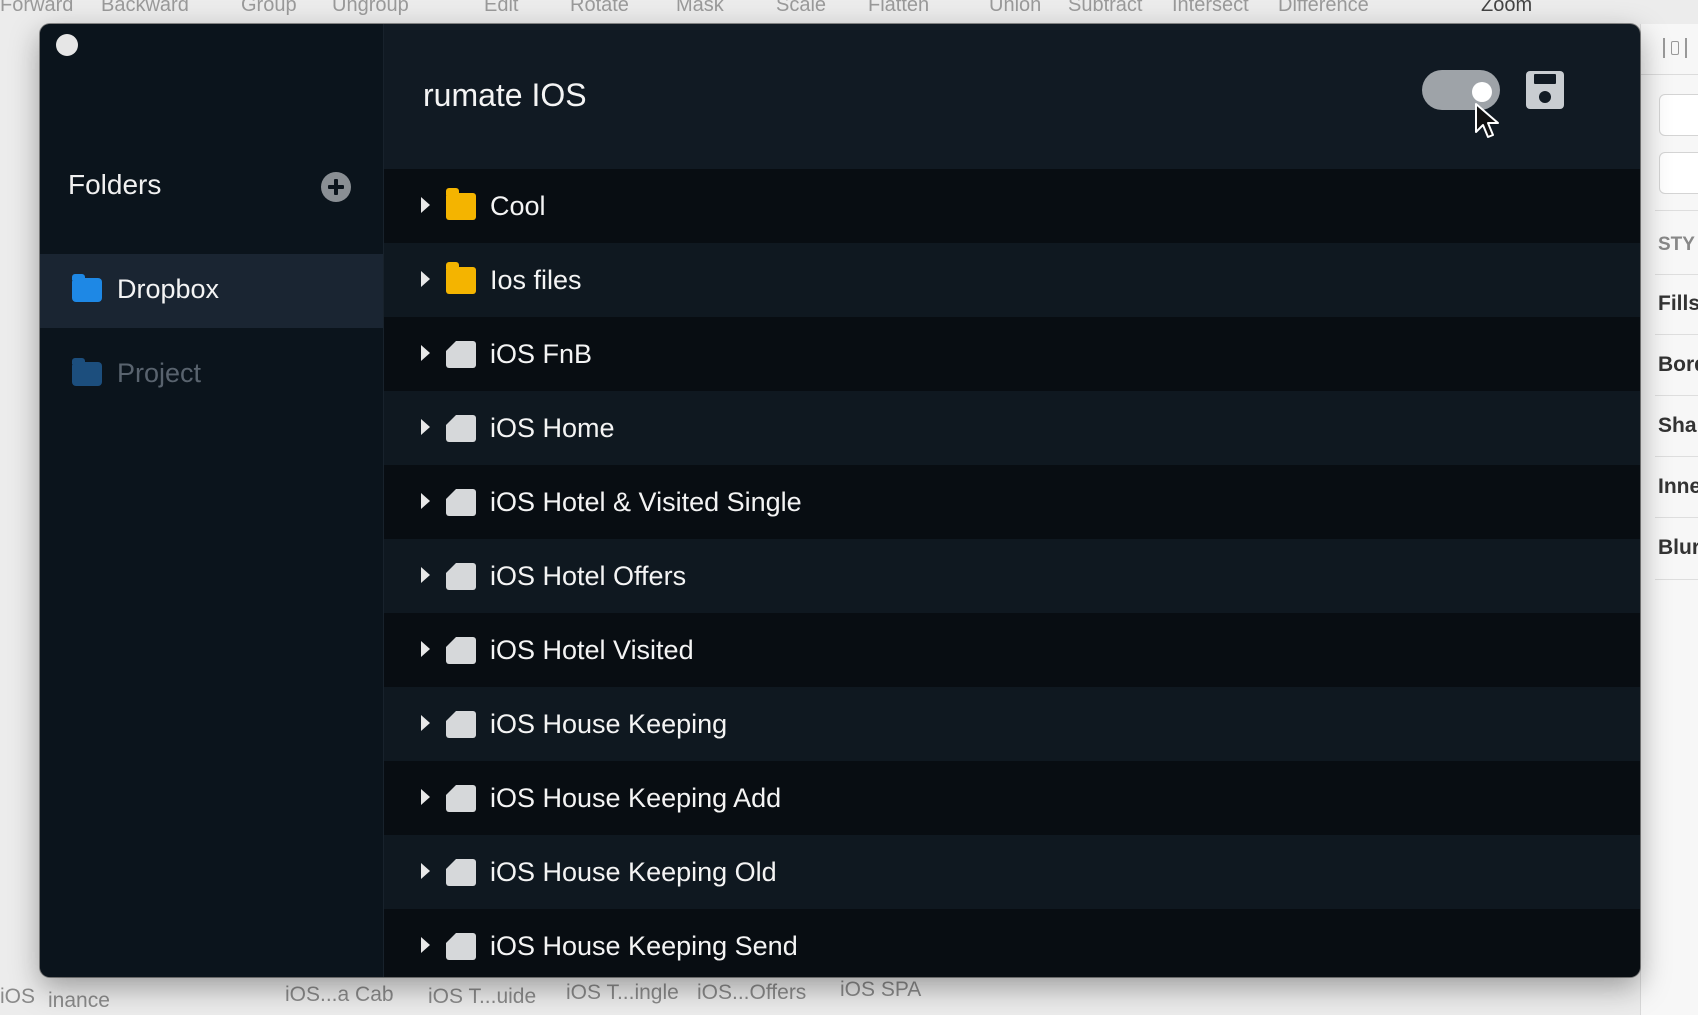 Image resolution: width=1698 pixels, height=1015 pixels. I want to click on sidebar-item-project: Project, so click(211, 375).